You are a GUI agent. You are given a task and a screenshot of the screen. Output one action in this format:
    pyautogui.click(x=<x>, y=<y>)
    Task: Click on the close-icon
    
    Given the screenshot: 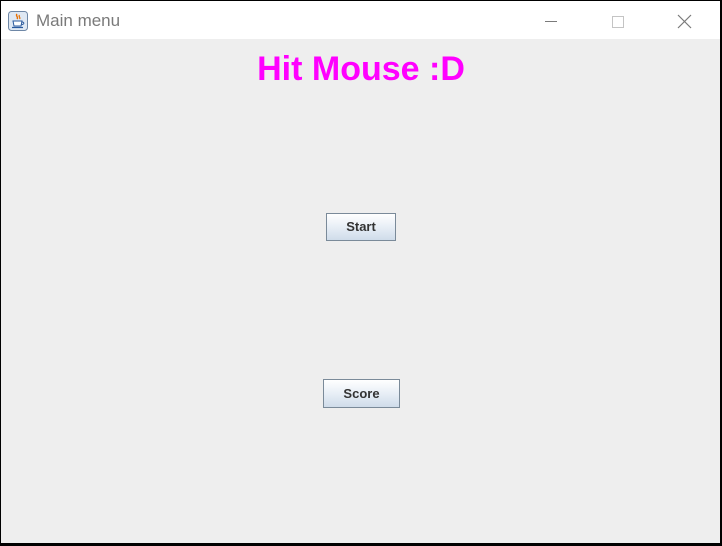 What is the action you would take?
    pyautogui.click(x=684, y=21)
    